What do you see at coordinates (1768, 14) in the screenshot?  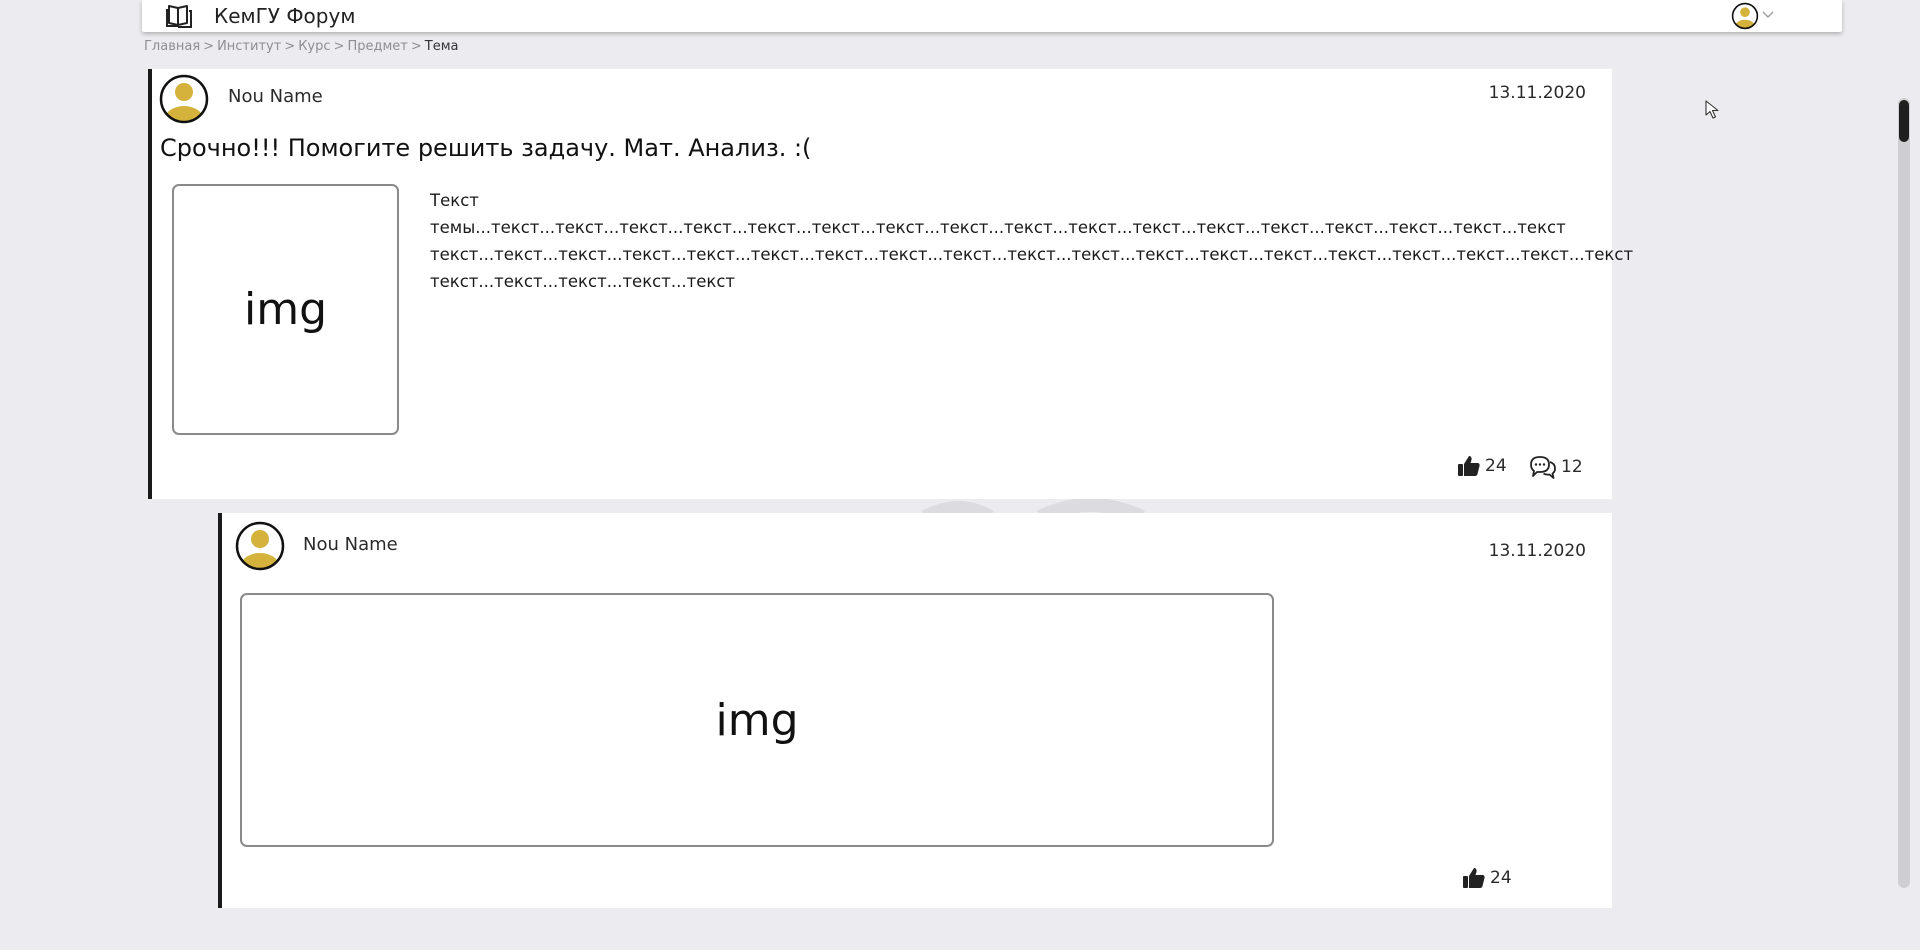 I see `chevron-down-icon` at bounding box center [1768, 14].